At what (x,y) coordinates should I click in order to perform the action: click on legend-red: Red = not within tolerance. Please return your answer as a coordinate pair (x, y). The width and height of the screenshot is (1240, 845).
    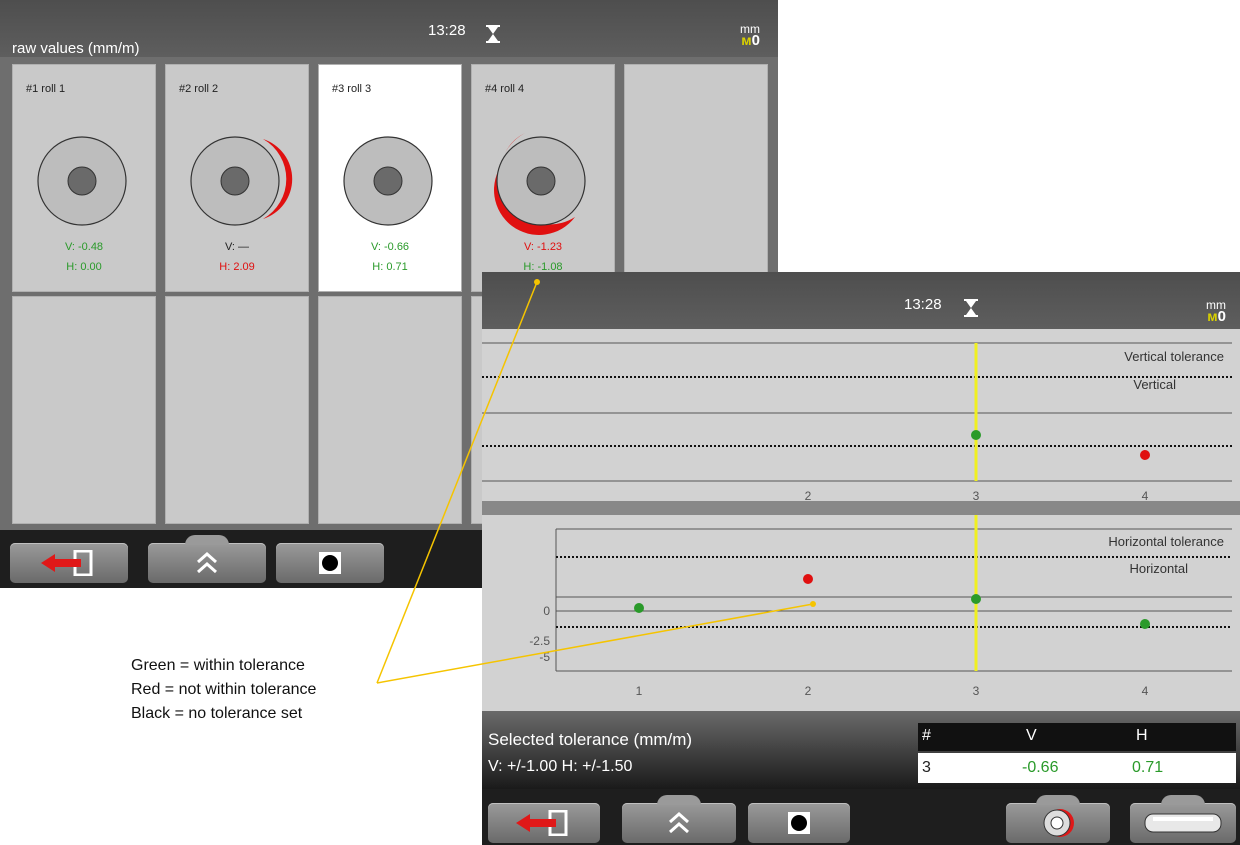
    Looking at the image, I should click on (224, 689).